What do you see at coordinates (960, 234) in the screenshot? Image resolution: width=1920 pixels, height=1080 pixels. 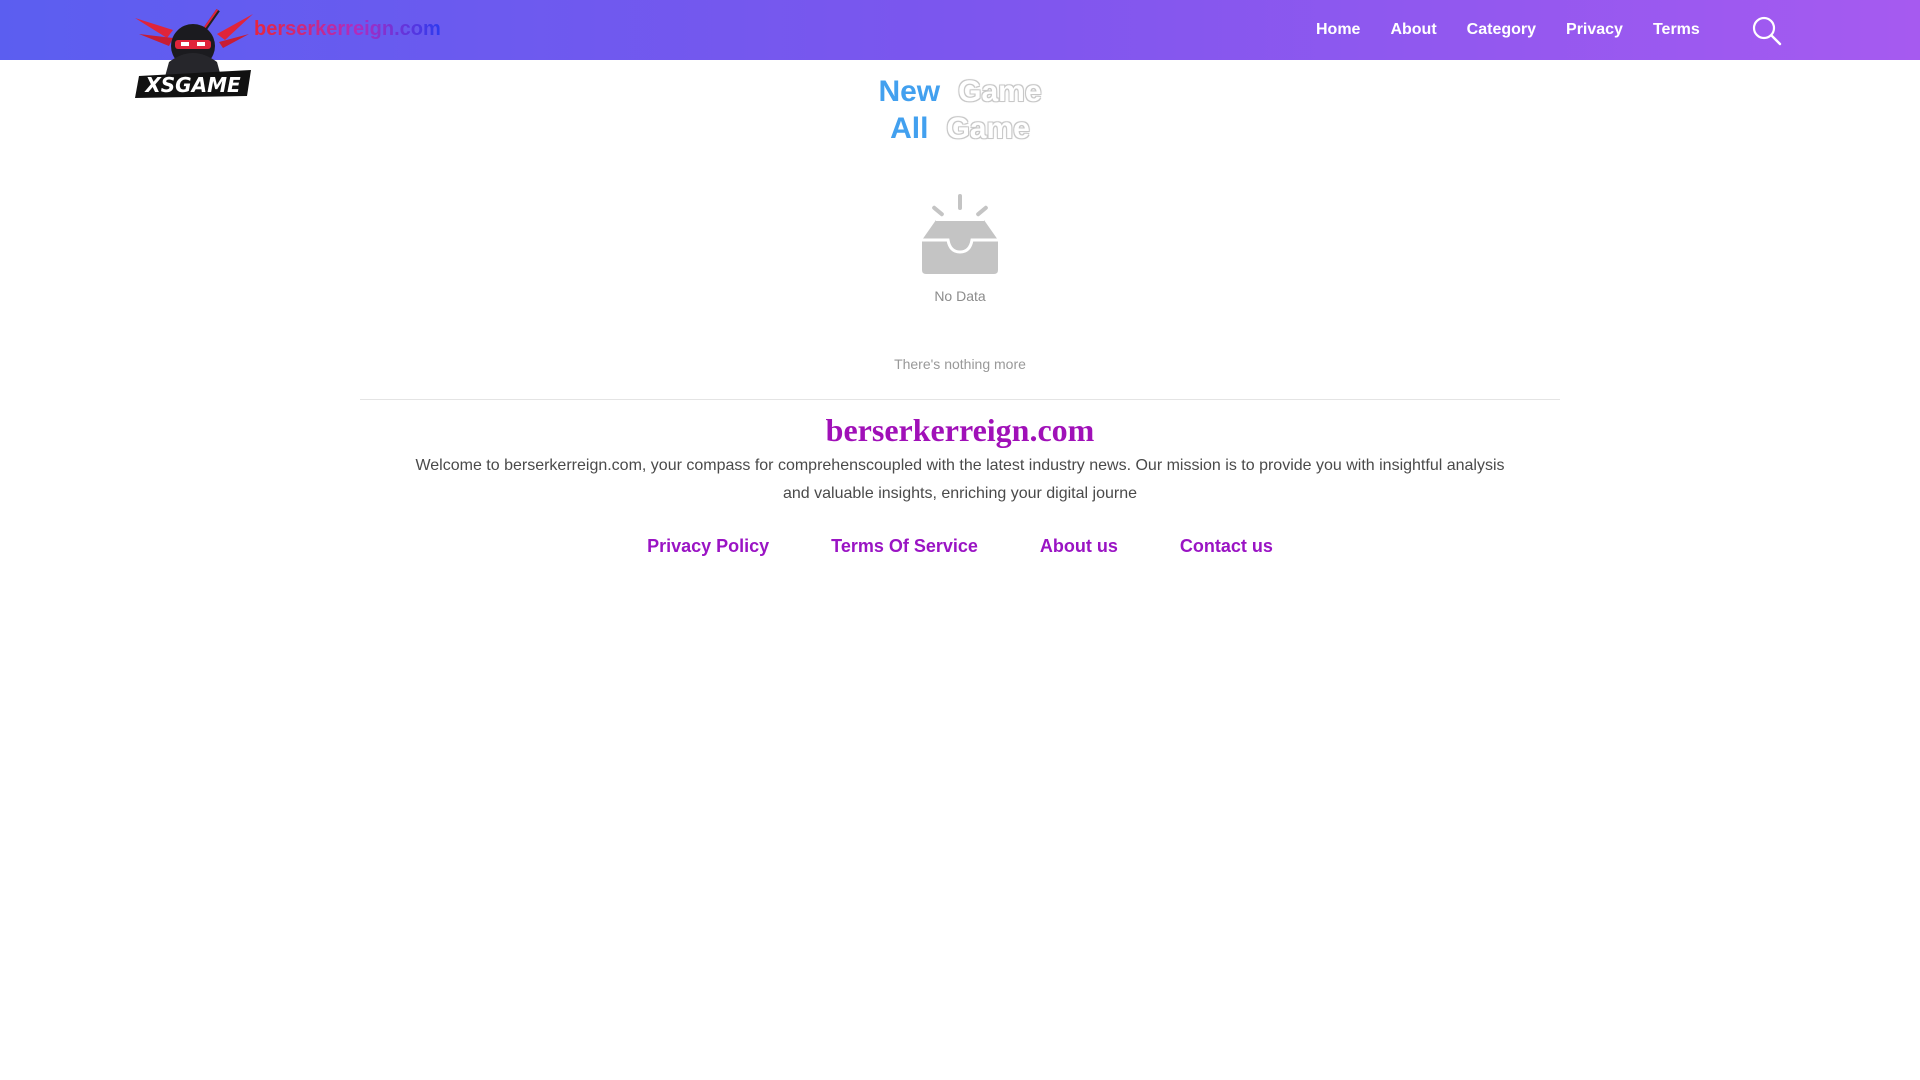 I see `empty-inbox-icon` at bounding box center [960, 234].